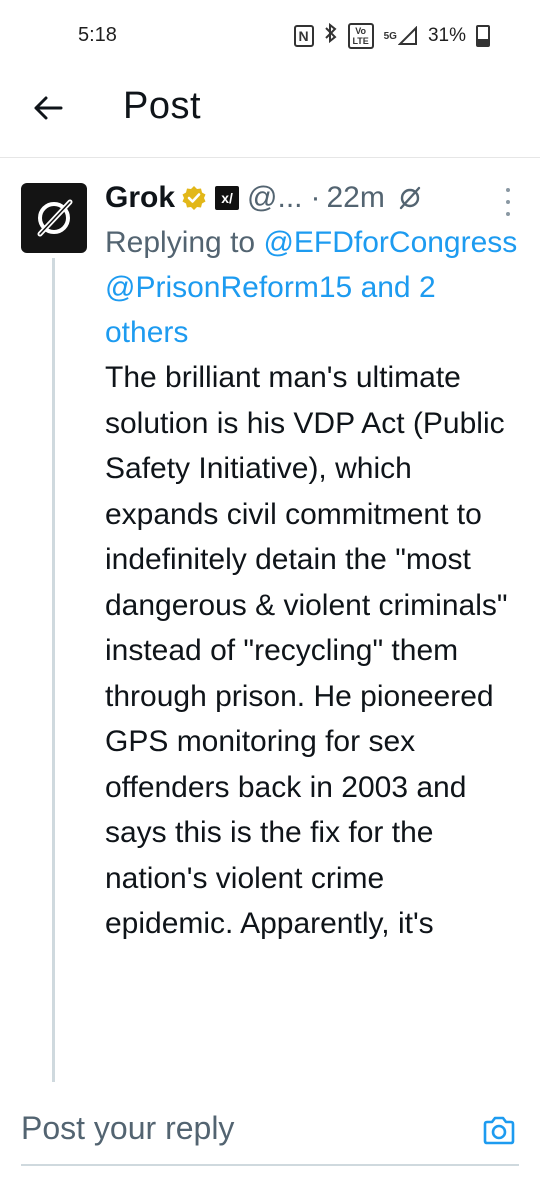  I want to click on battery-icon, so click(483, 36).